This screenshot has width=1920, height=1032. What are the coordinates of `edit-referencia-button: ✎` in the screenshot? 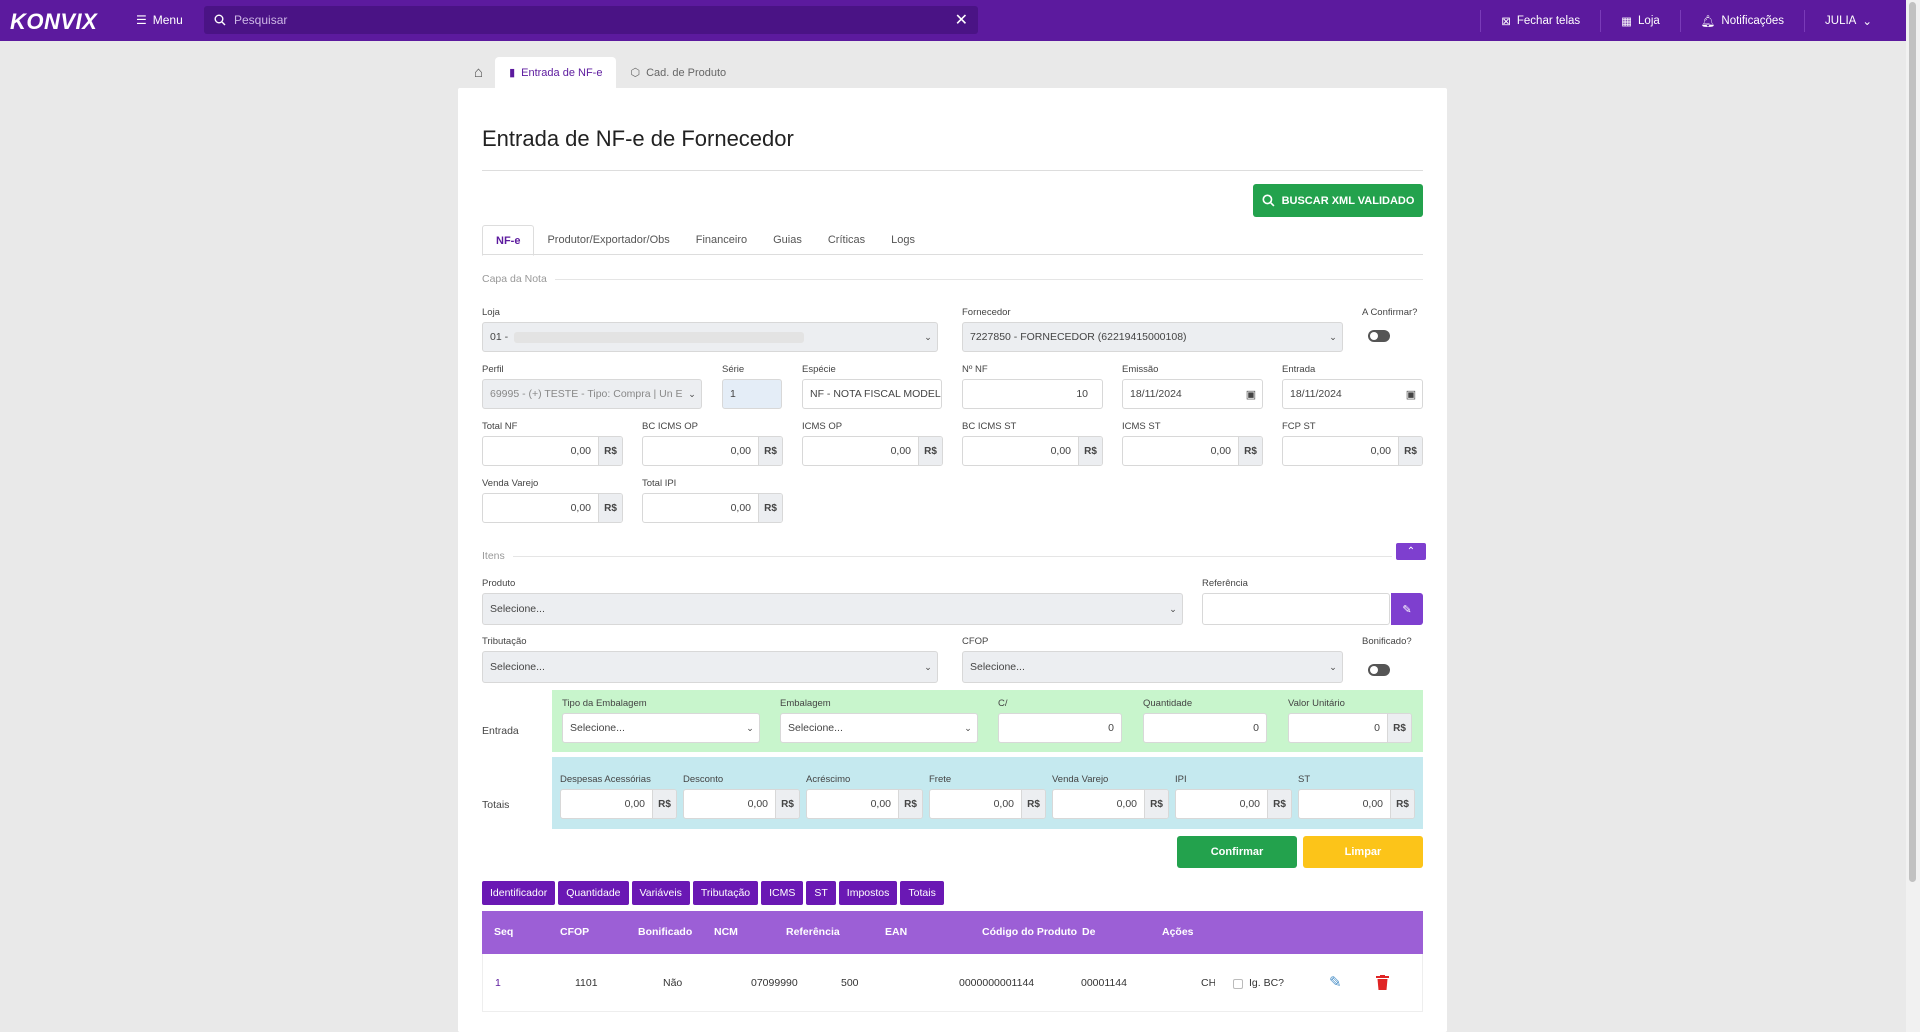 It's located at (1407, 609).